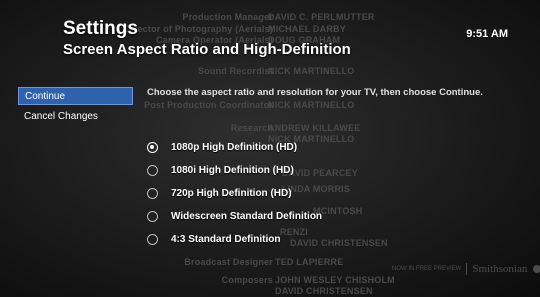 The image size is (540, 297). Describe the element at coordinates (307, 29) in the screenshot. I see `credit-name: MICHAEL DARBY` at that location.